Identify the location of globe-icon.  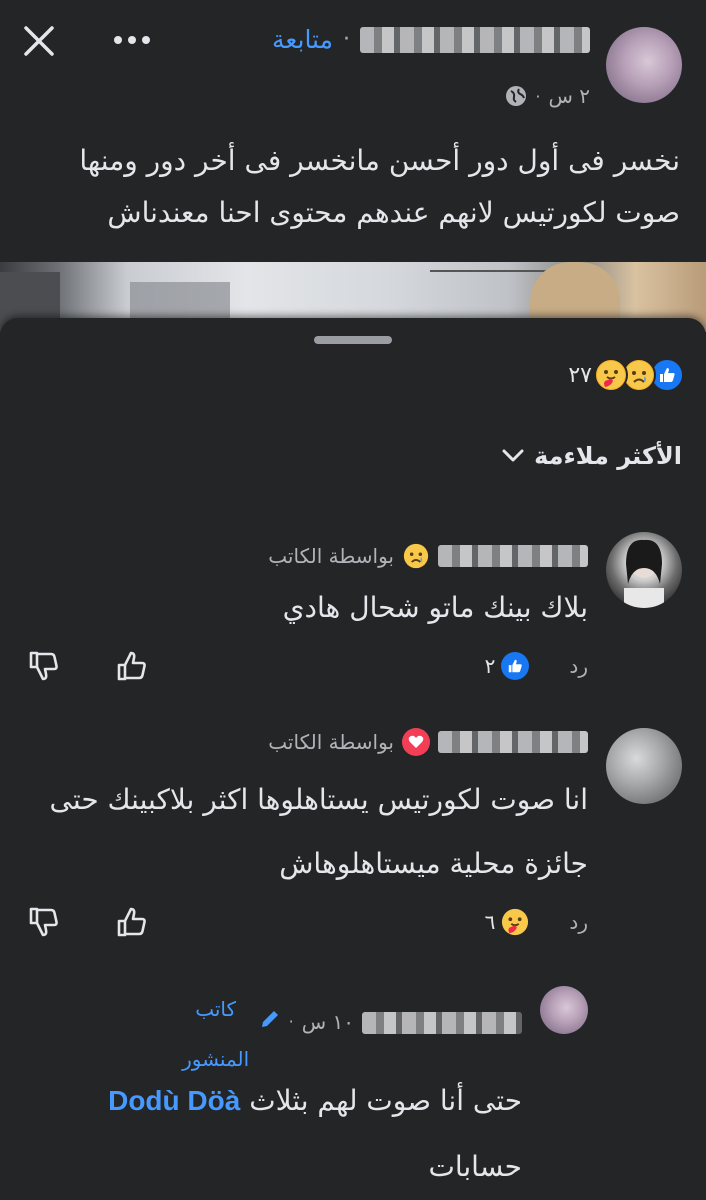
(516, 96).